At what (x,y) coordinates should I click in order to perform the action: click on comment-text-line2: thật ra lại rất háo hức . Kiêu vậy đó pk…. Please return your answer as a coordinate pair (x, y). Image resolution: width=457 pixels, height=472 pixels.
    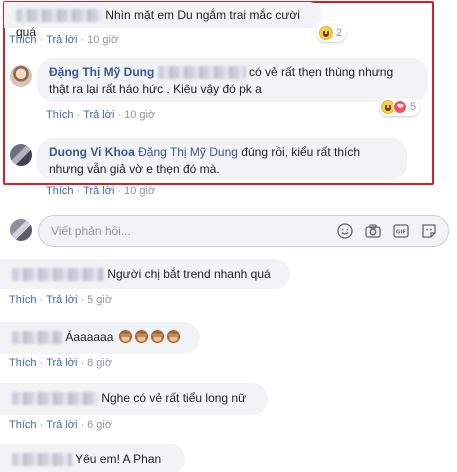
    Looking at the image, I should click on (155, 89).